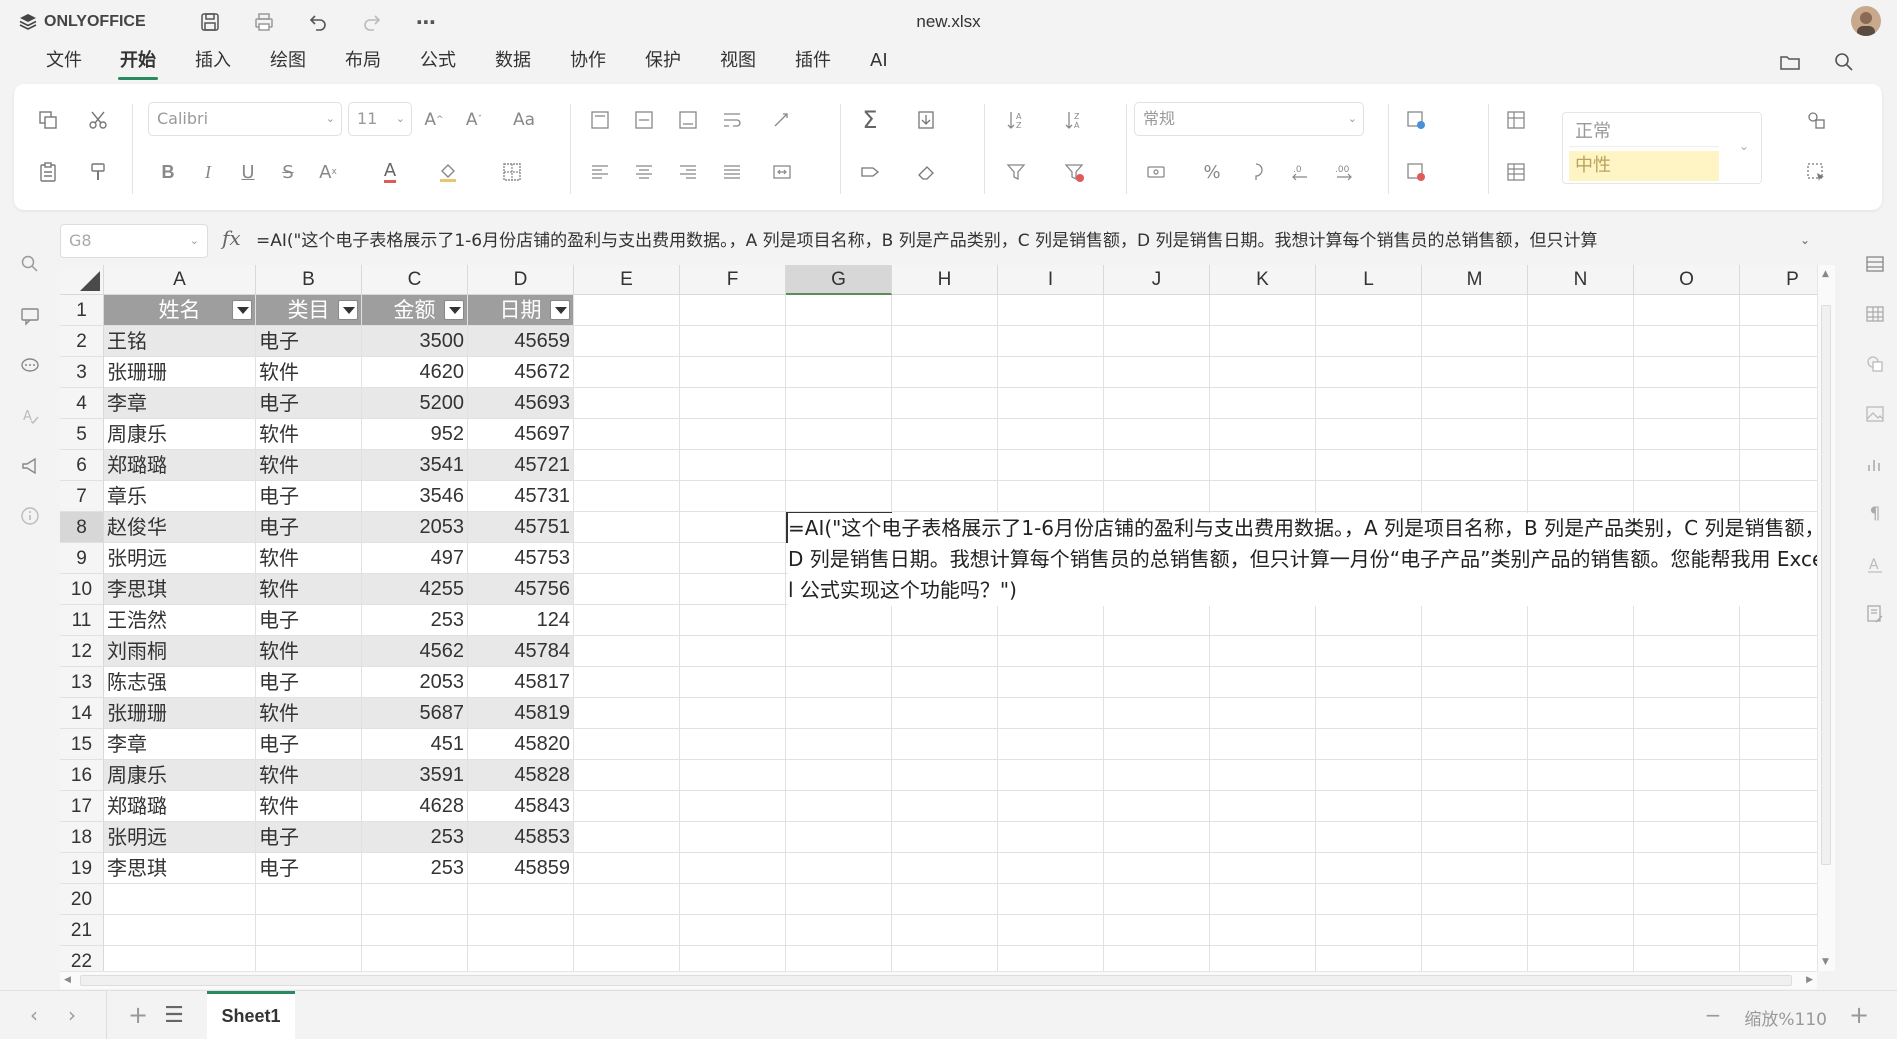 Image resolution: width=1897 pixels, height=1039 pixels. What do you see at coordinates (627, 868) in the screenshot?
I see `cell-e19` at bounding box center [627, 868].